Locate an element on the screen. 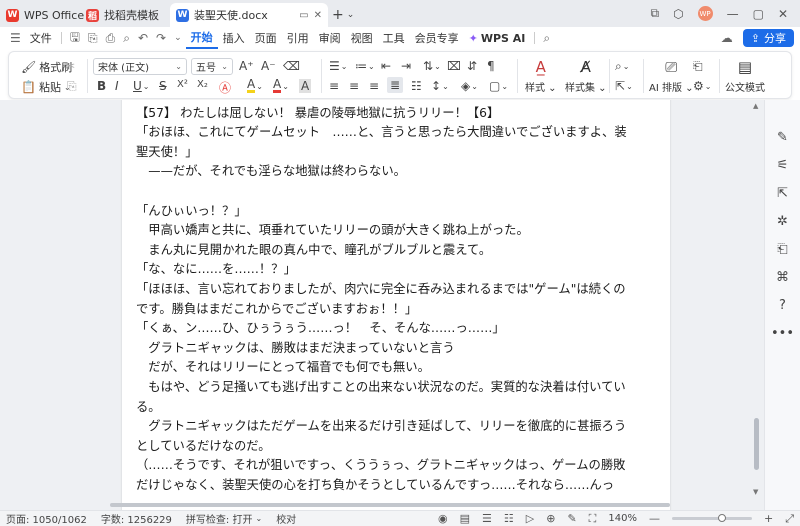 This screenshot has width=800, height=526. eye-icon: ◉ is located at coordinates (443, 518).